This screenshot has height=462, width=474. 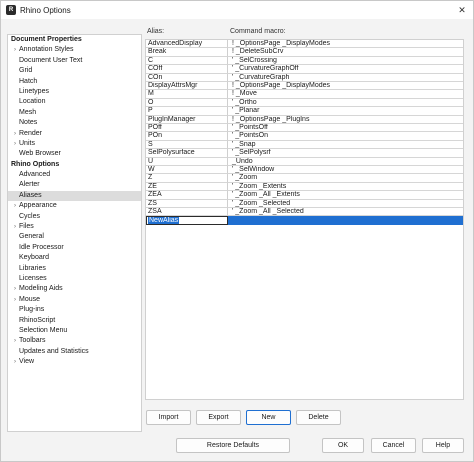 I want to click on tree-item: Notes, so click(x=74, y=123).